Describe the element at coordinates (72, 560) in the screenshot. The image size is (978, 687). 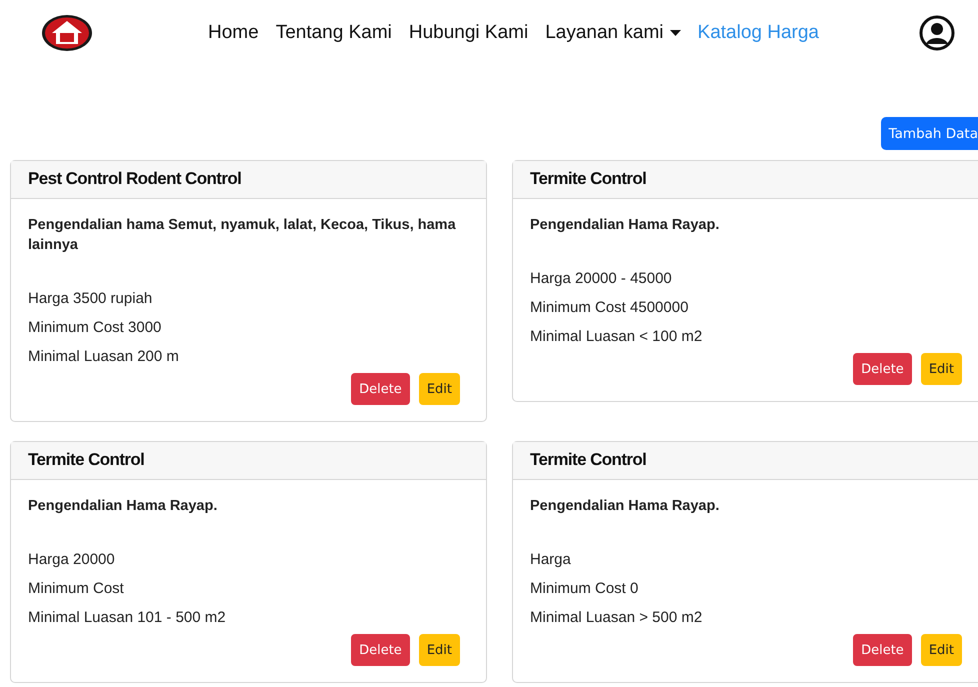
I see `price-detail: Harga 20000` at that location.